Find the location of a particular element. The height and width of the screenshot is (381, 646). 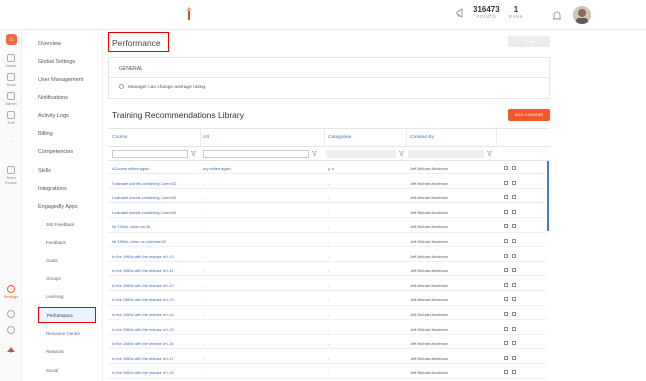

course-cell: f ustraaet sheets containing Lorem32 is located at coordinates (155, 183).